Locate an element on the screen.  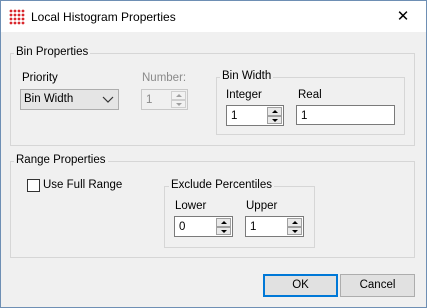
real-label: Real is located at coordinates (310, 95).